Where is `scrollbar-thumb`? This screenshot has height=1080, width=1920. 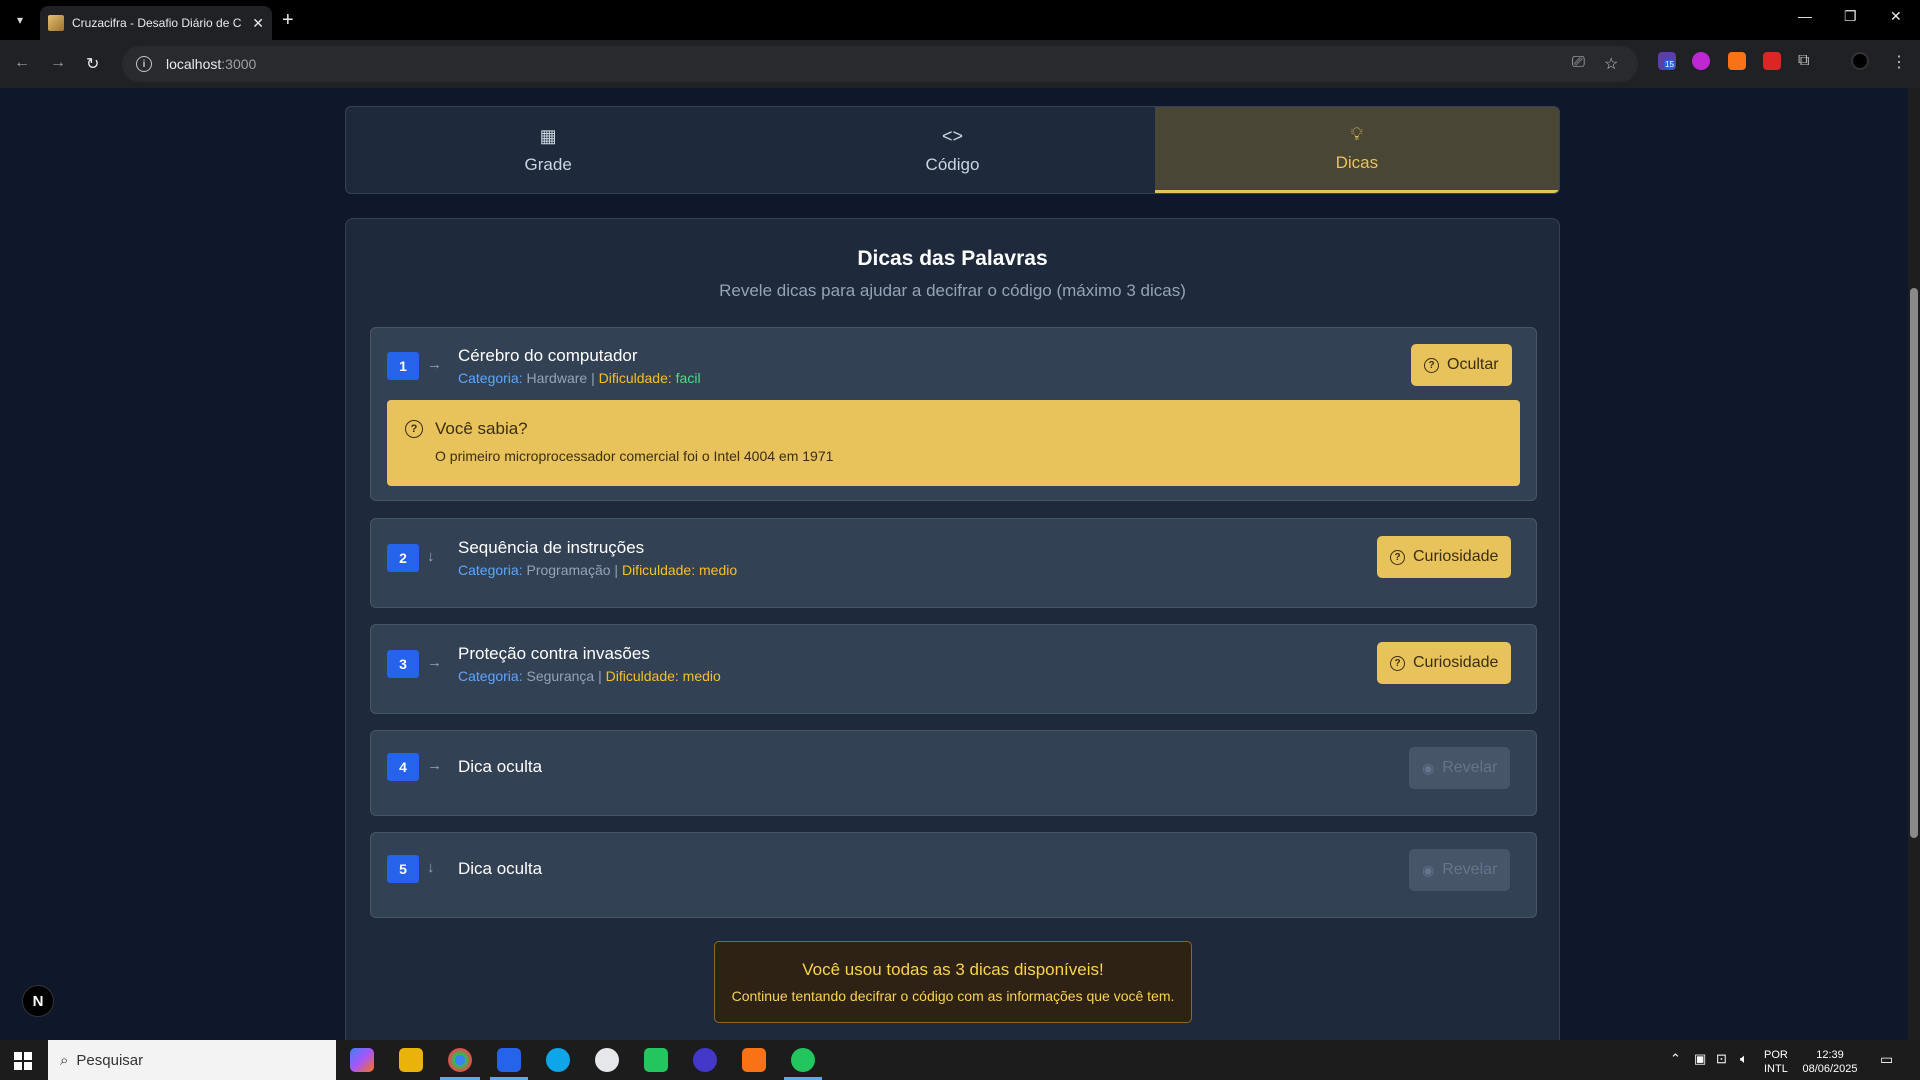
scrollbar-thumb is located at coordinates (1914, 563).